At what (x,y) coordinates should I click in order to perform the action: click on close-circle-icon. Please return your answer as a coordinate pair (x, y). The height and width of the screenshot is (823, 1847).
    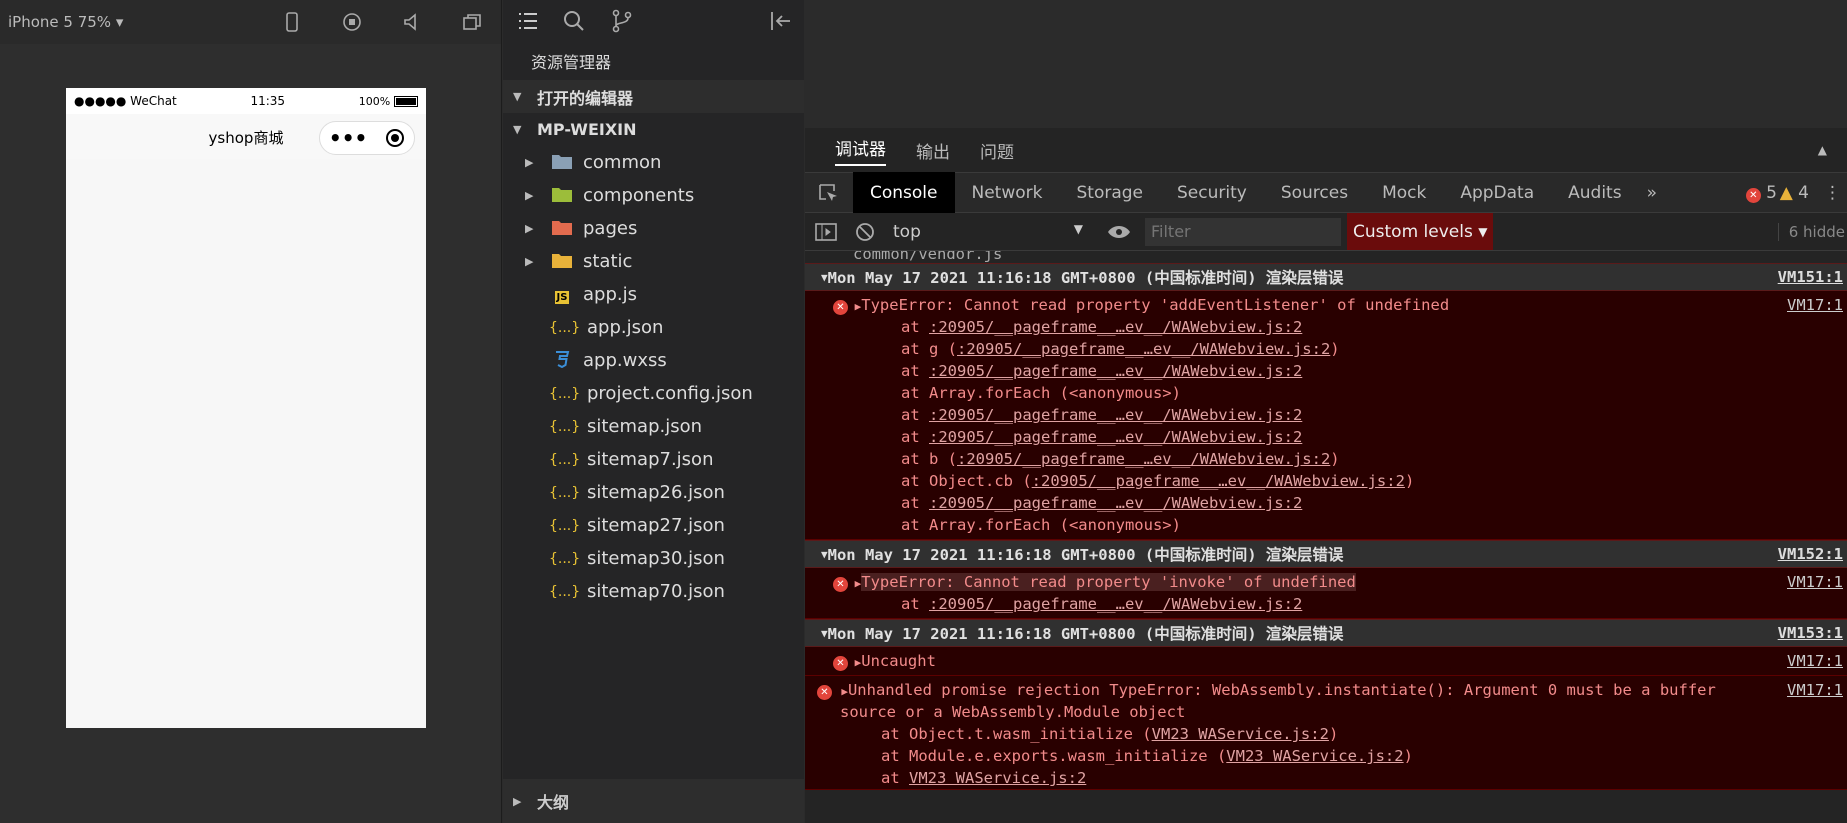
    Looking at the image, I should click on (395, 138).